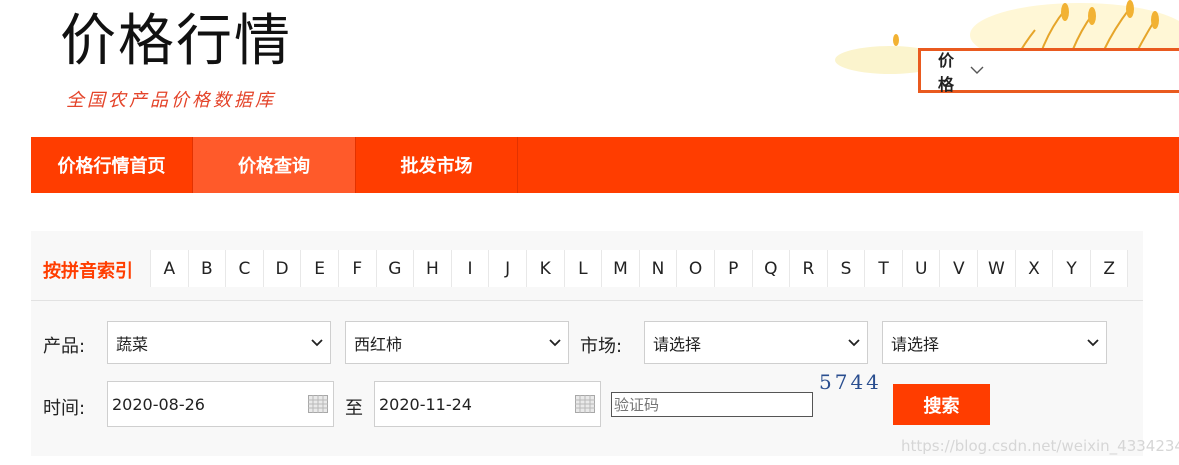  What do you see at coordinates (733, 268) in the screenshot?
I see `pinyin-letter-p: P` at bounding box center [733, 268].